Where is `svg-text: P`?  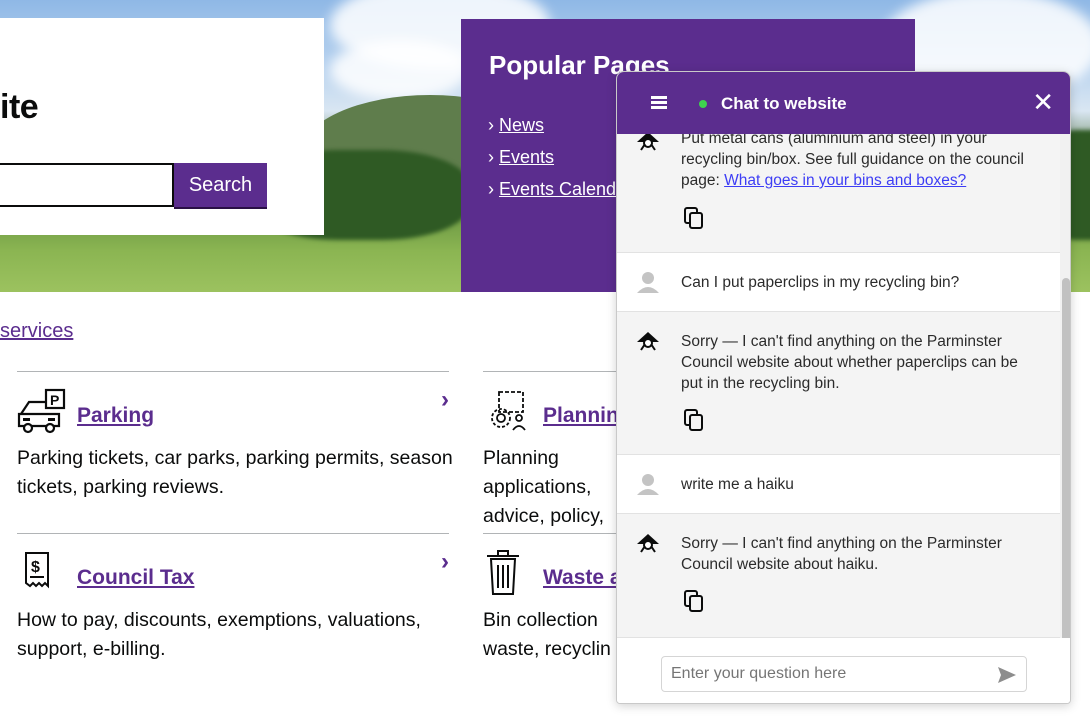
svg-text: P is located at coordinates (54, 400).